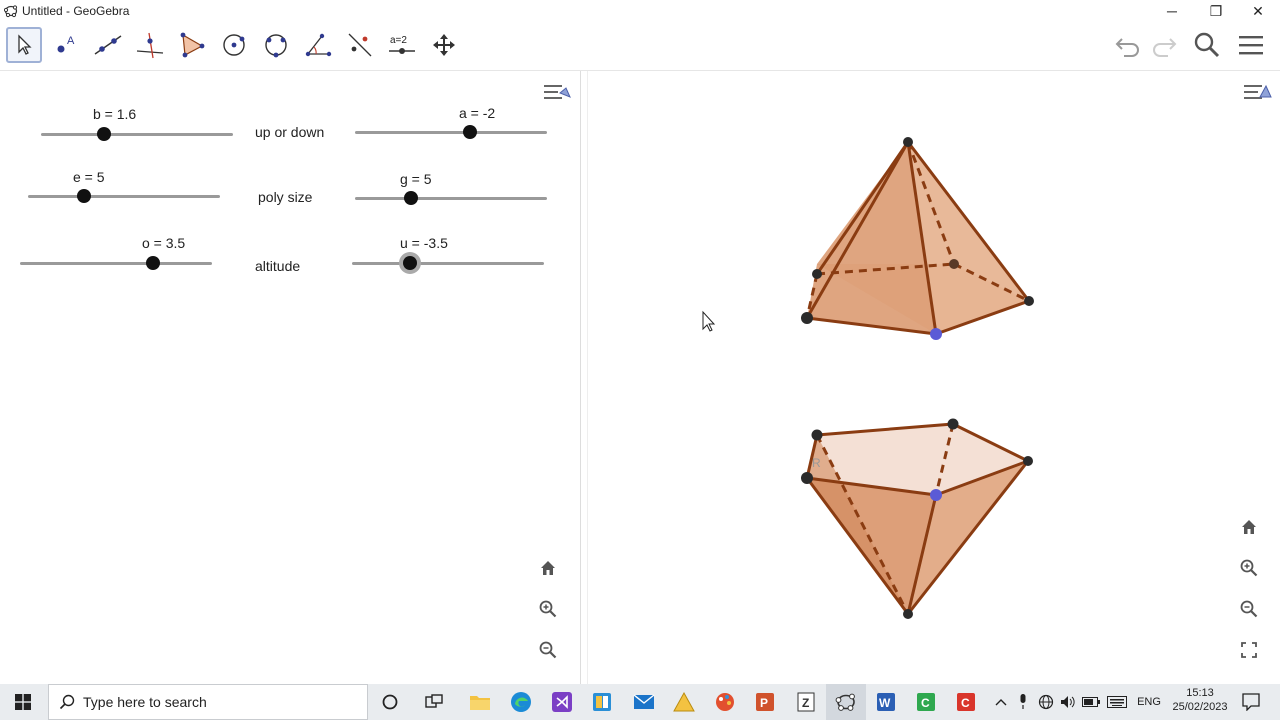  I want to click on redo-button, so click(1164, 45).